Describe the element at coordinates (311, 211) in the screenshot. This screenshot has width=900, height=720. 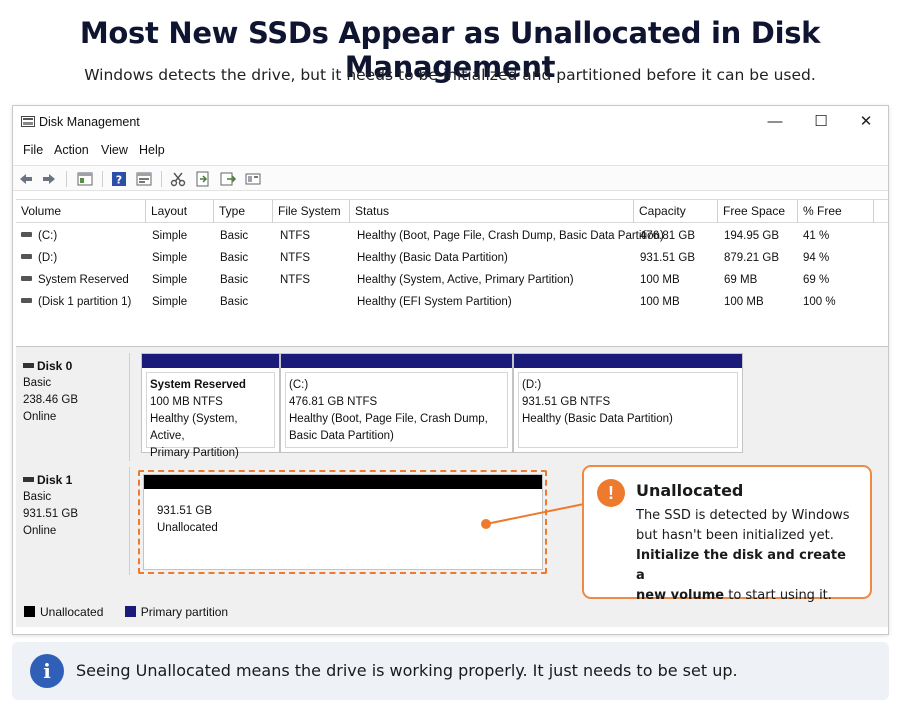
I see `column-header-file-system: File System` at that location.